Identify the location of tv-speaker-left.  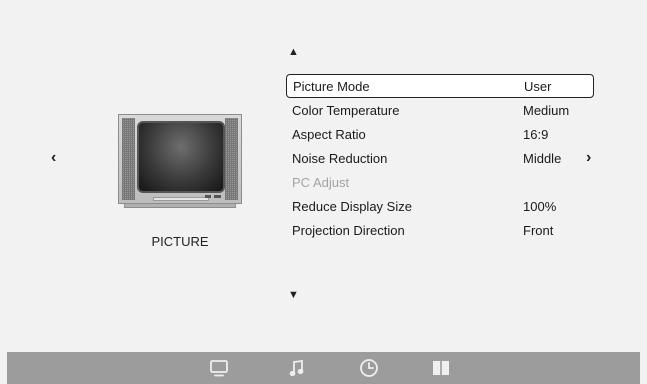
(128, 159).